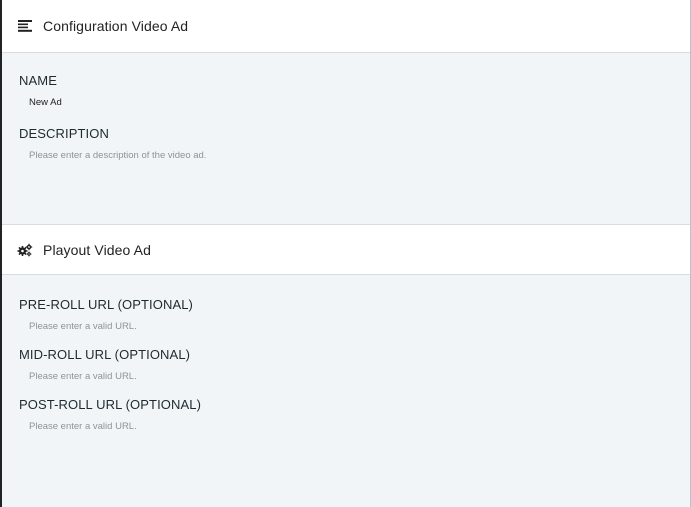  What do you see at coordinates (346, 26) in the screenshot?
I see `configuration-section-header: Configuration Video Ad` at bounding box center [346, 26].